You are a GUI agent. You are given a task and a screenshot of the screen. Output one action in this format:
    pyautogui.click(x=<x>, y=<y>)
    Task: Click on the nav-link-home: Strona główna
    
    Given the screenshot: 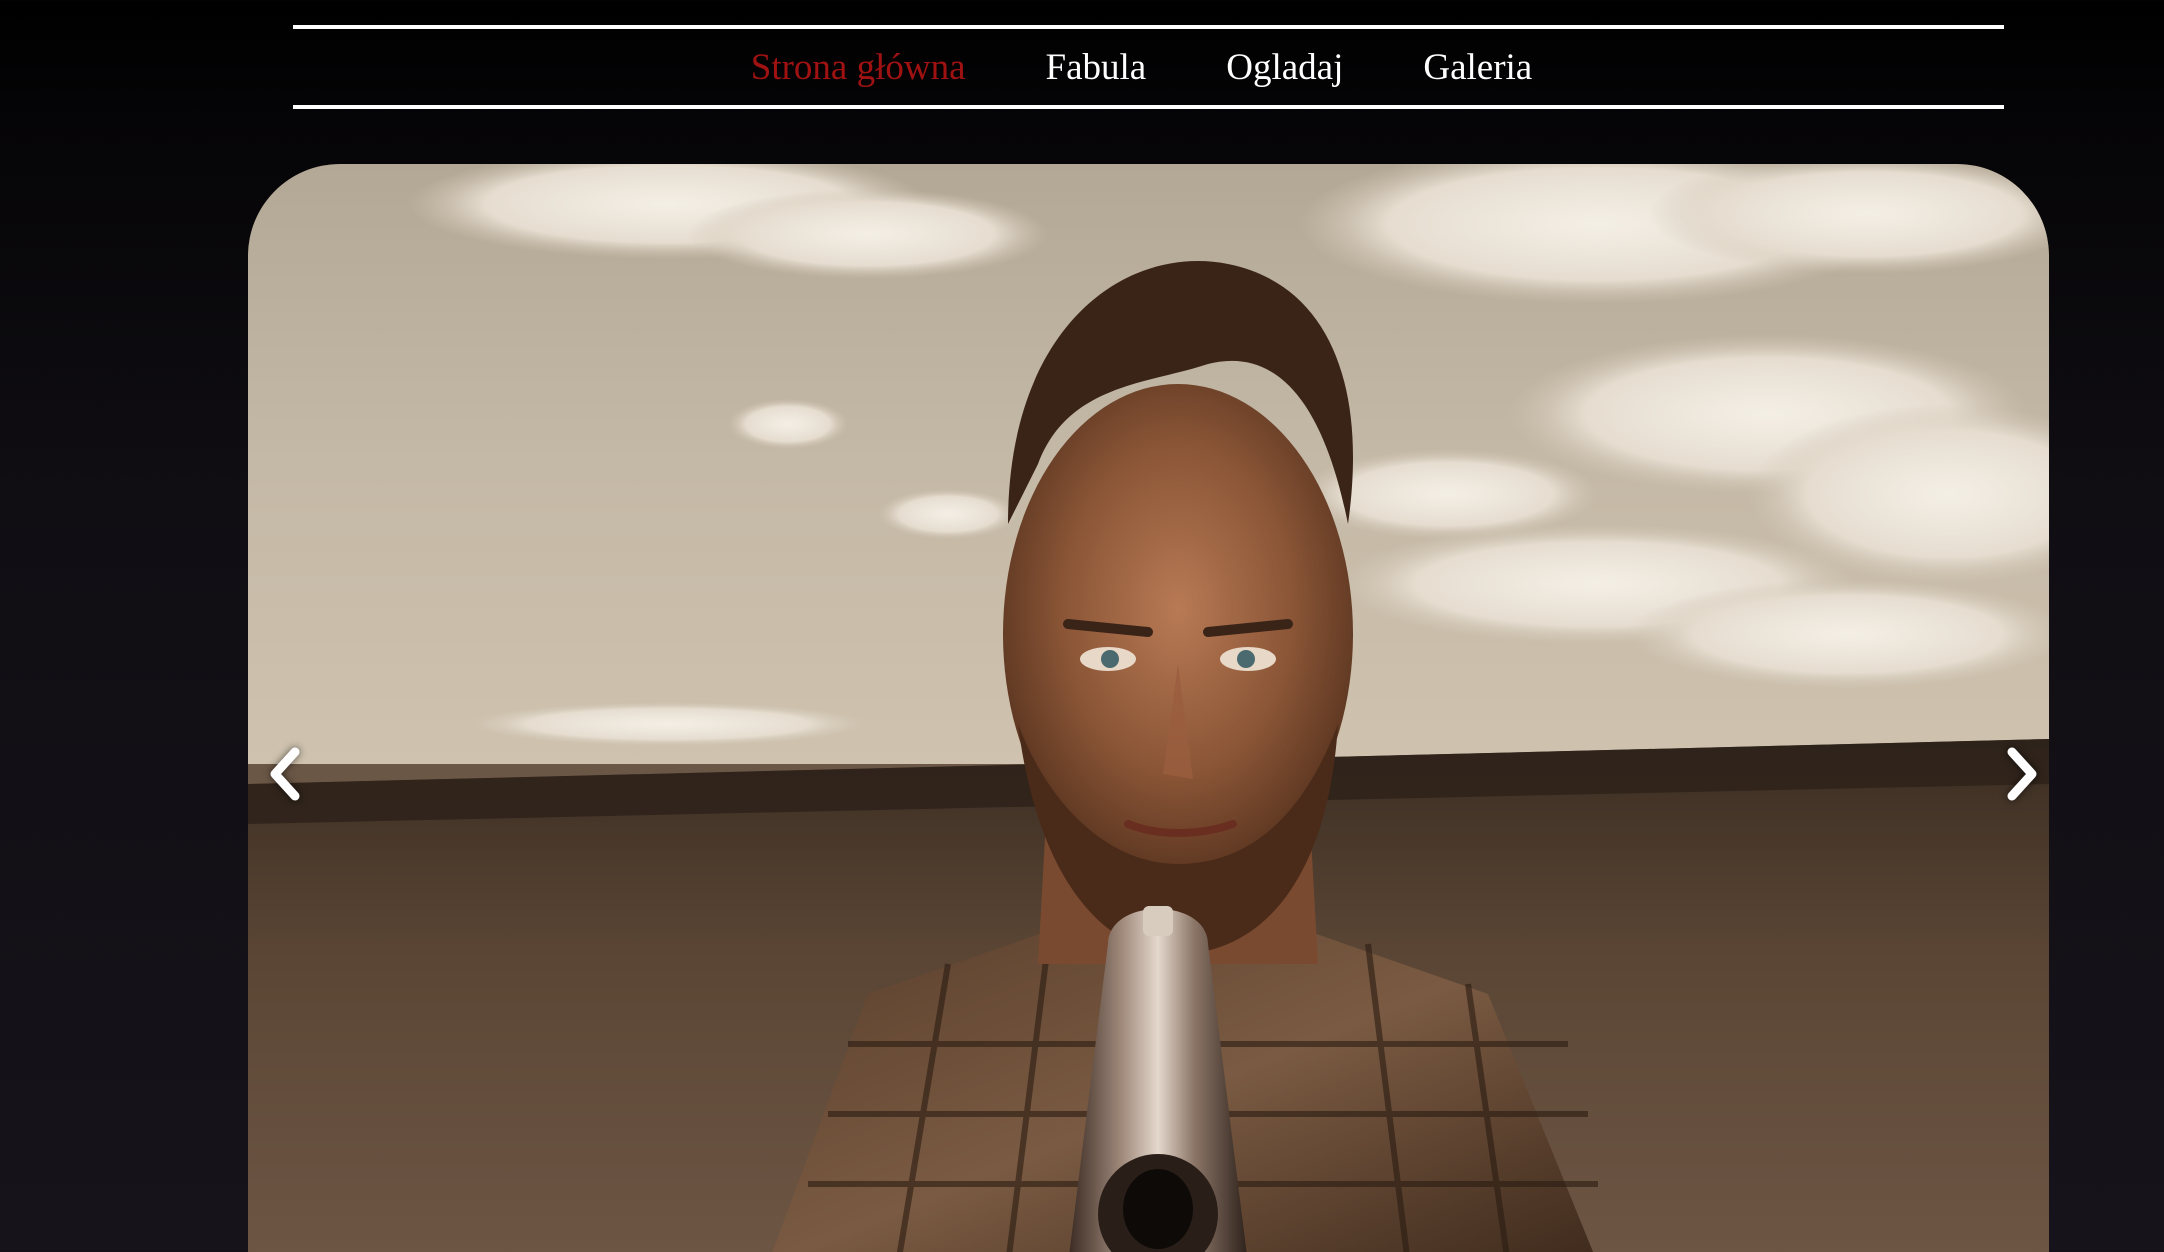 What is the action you would take?
    pyautogui.click(x=858, y=67)
    